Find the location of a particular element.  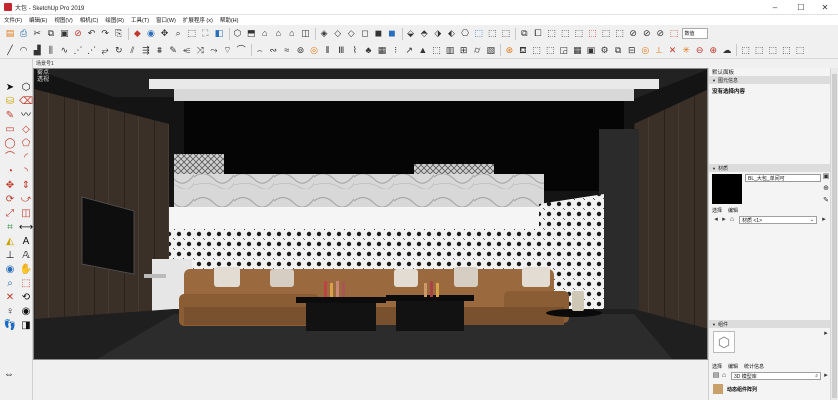

tape-icon: ⊖ is located at coordinates (700, 50).